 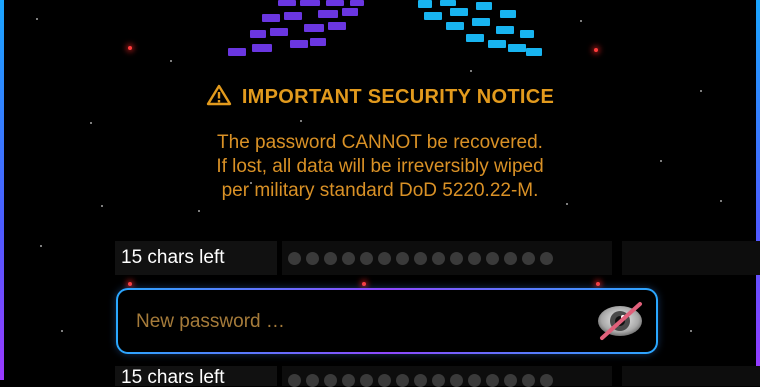 What do you see at coordinates (380, 190) in the screenshot?
I see `notice-line-3: per military standard DoD 5220.22-M.` at bounding box center [380, 190].